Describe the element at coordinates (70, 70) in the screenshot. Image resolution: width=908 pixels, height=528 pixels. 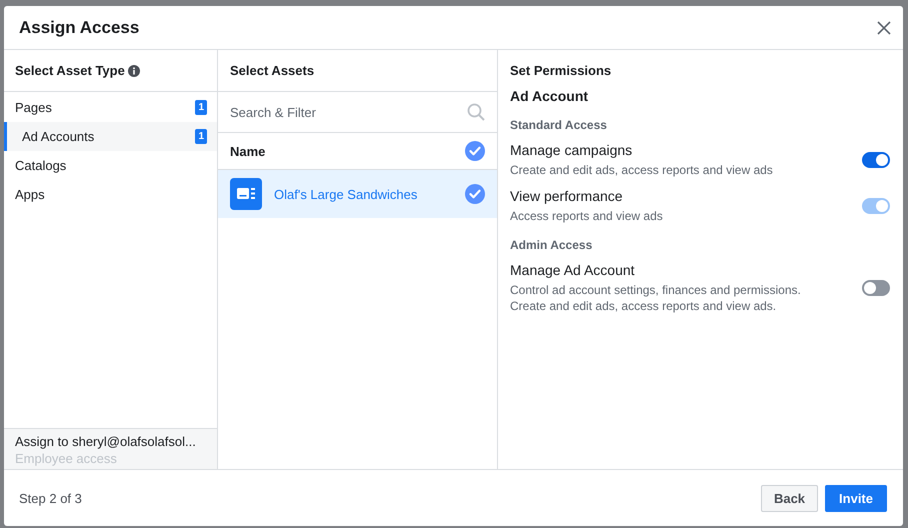
I see `column-heading: Select Asset Type` at that location.